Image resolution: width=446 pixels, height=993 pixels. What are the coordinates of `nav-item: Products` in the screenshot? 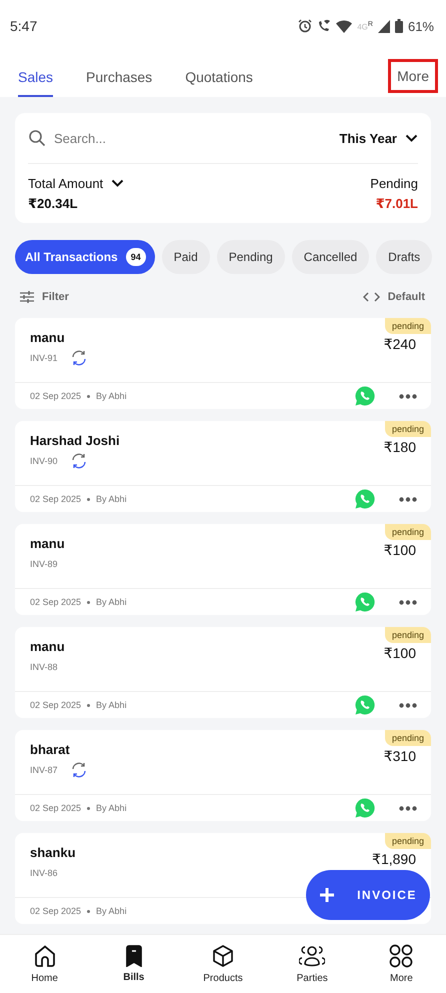 It's located at (223, 964).